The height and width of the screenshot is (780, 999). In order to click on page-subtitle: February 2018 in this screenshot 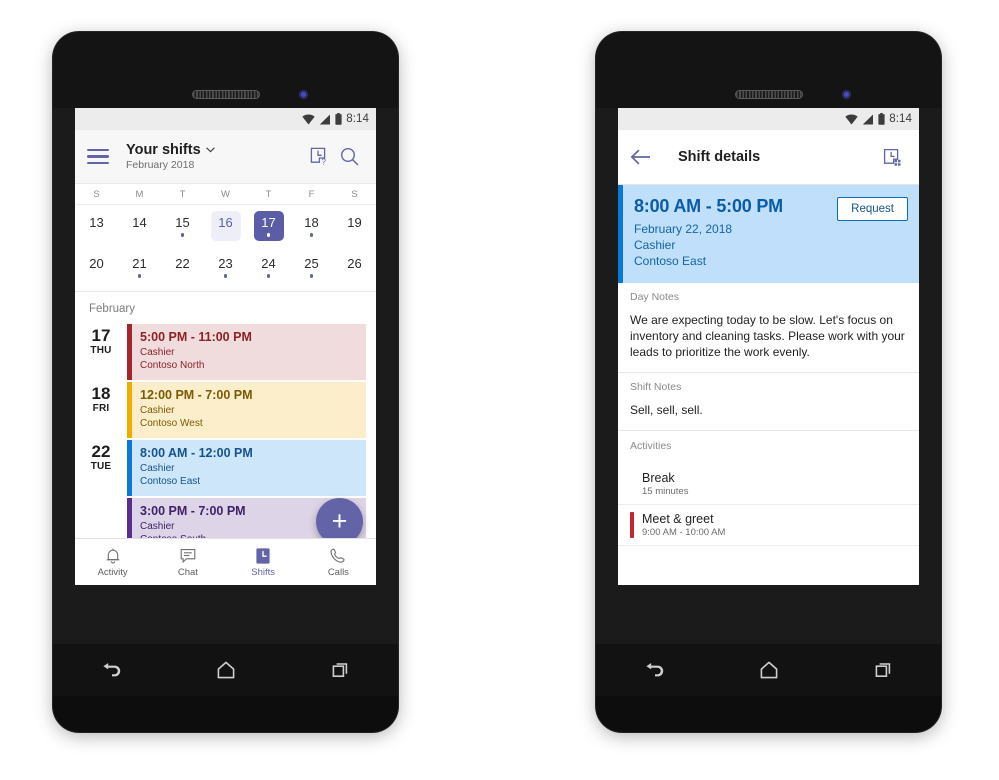, I will do `click(160, 165)`.